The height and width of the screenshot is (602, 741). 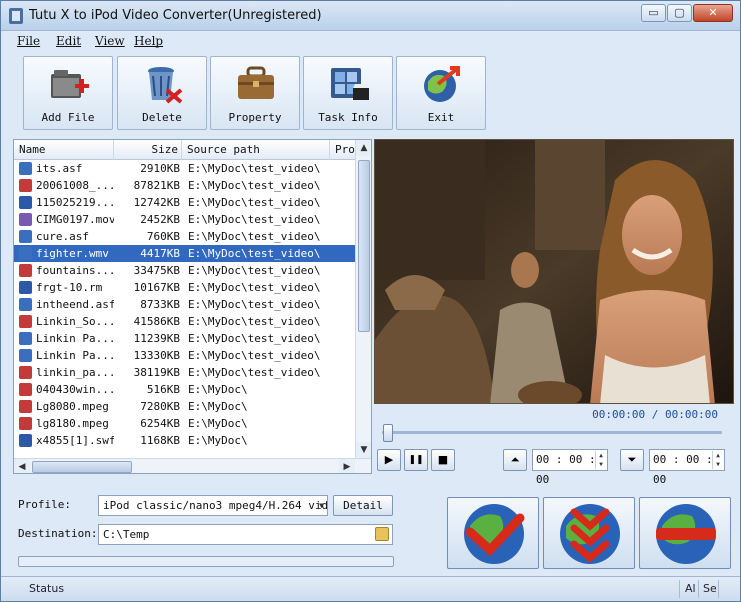 I want to click on dropdown-arrow-icon: ▼, so click(x=321, y=505).